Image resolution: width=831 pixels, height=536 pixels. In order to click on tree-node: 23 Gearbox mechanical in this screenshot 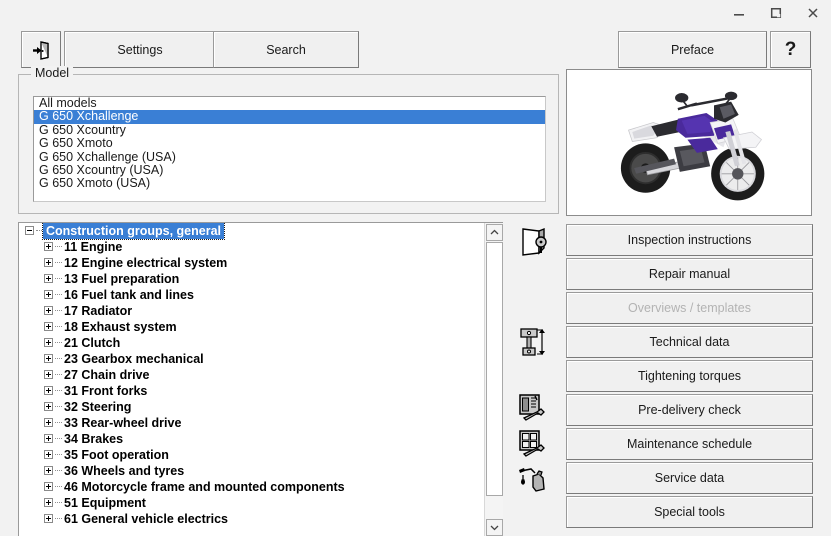, I will do `click(251, 359)`.